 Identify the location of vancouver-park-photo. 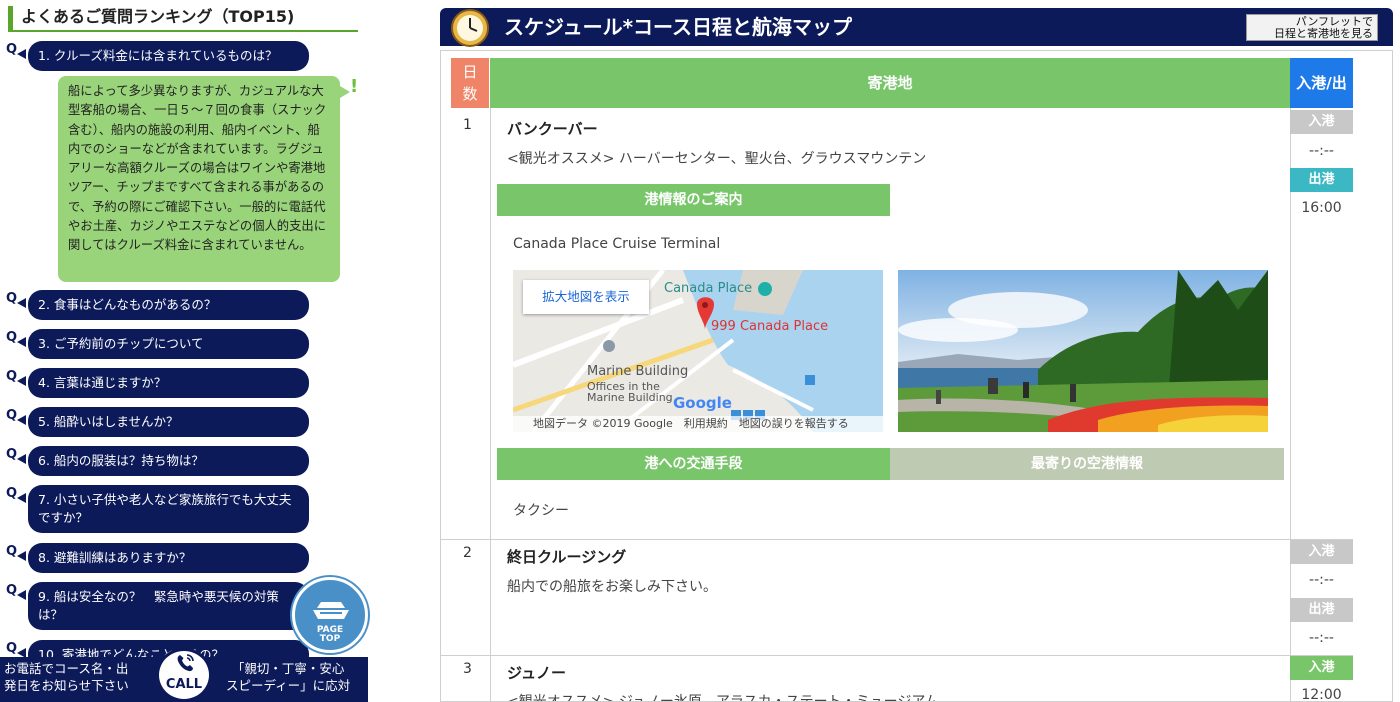
(1083, 351).